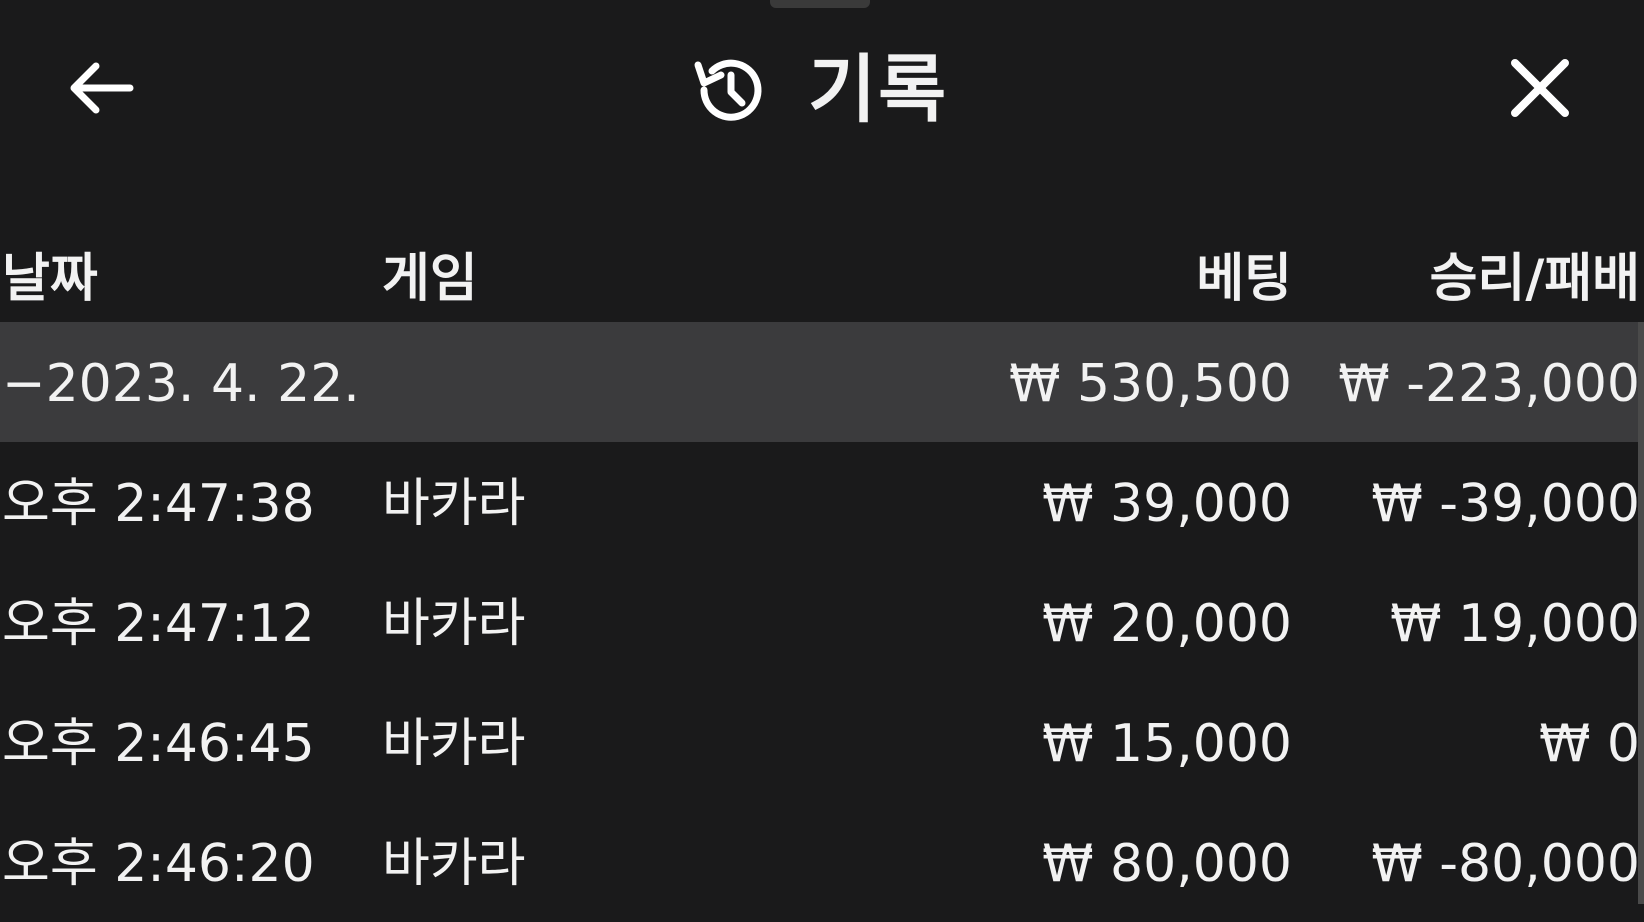 The width and height of the screenshot is (1644, 922). What do you see at coordinates (158, 624) in the screenshot?
I see `row-time: 오후 2:47:12` at bounding box center [158, 624].